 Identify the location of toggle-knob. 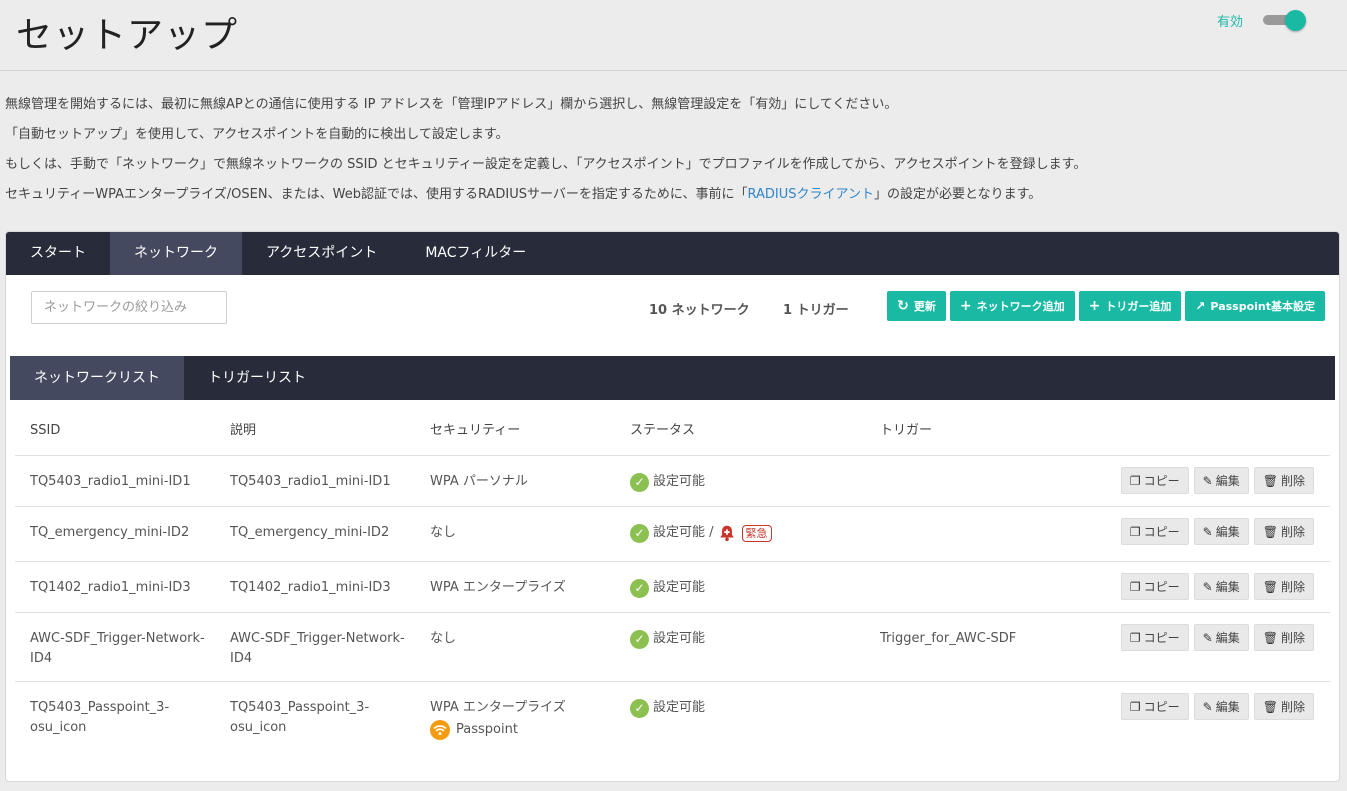
(1295, 20).